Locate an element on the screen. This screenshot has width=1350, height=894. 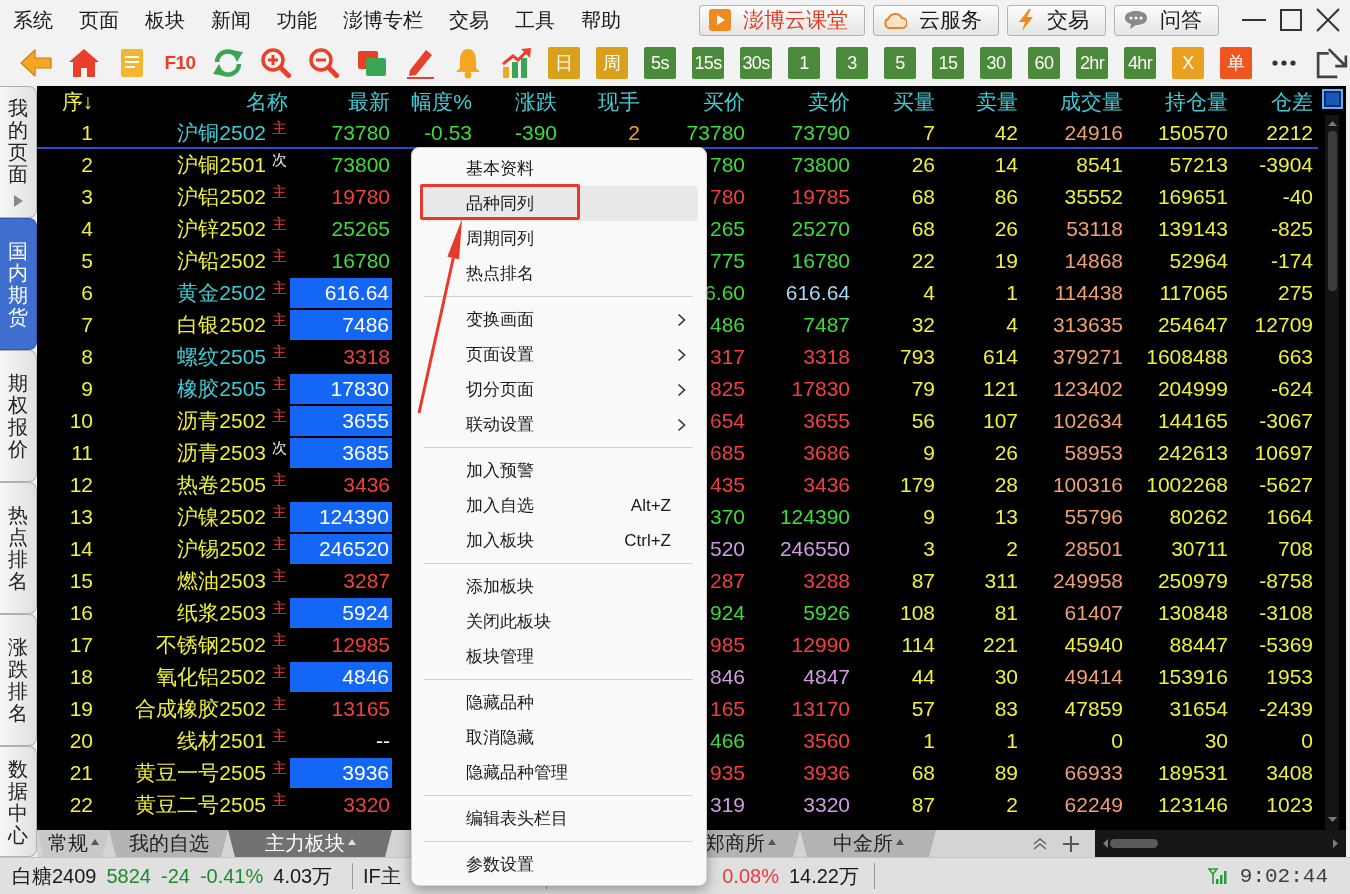
menu-option: 页面设置 is located at coordinates (559, 354).